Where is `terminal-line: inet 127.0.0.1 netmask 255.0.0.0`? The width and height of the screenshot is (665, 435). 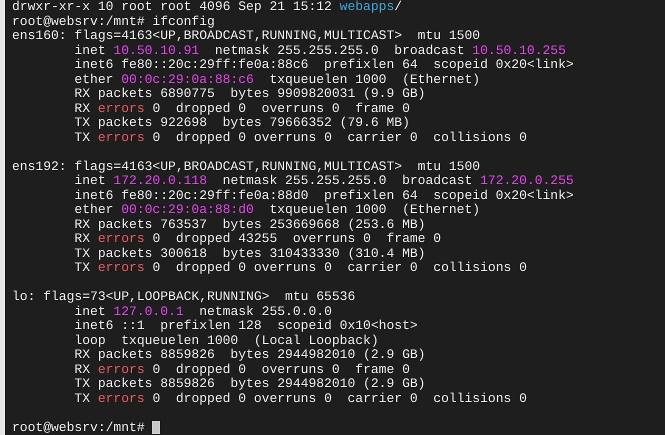
terminal-line: inet 127.0.0.1 netmask 255.0.0.0 is located at coordinates (202, 311).